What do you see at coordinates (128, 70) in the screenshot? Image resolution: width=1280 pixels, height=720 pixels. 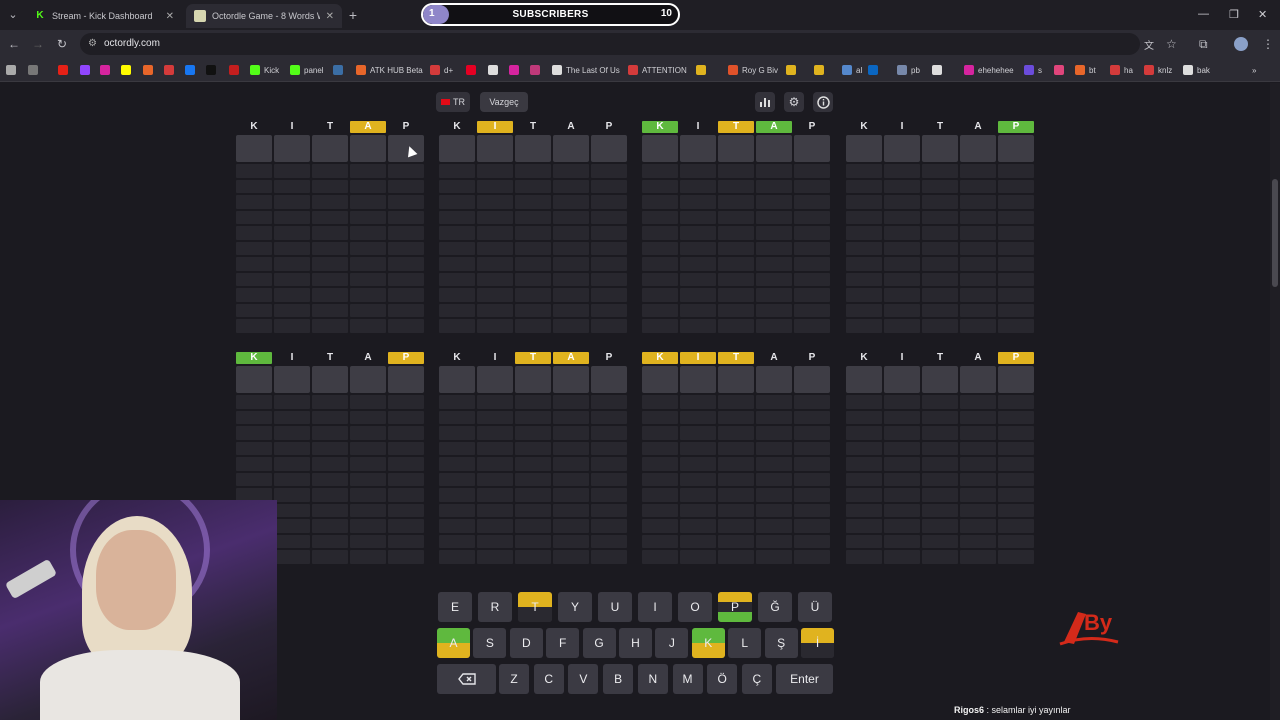 I see `bookmark-snapchat` at bounding box center [128, 70].